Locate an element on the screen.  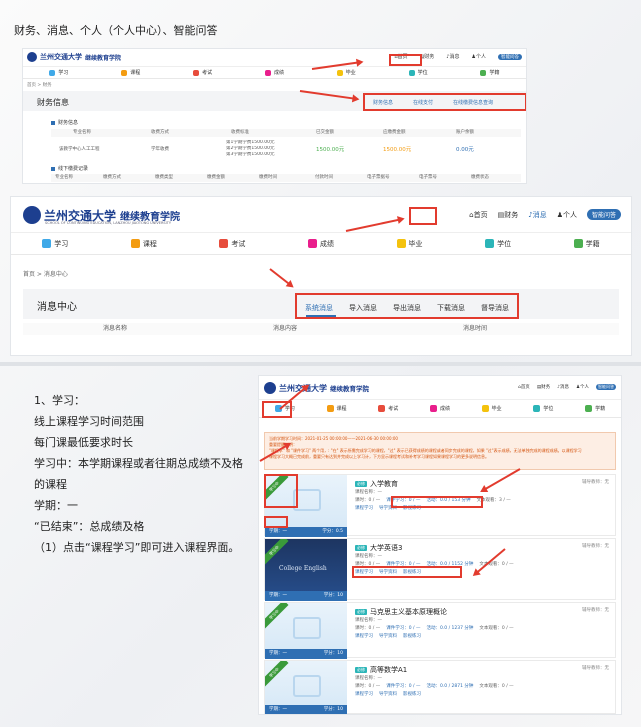
course-title: 马克思主义基本原理概论 is located at coordinates (408, 612).